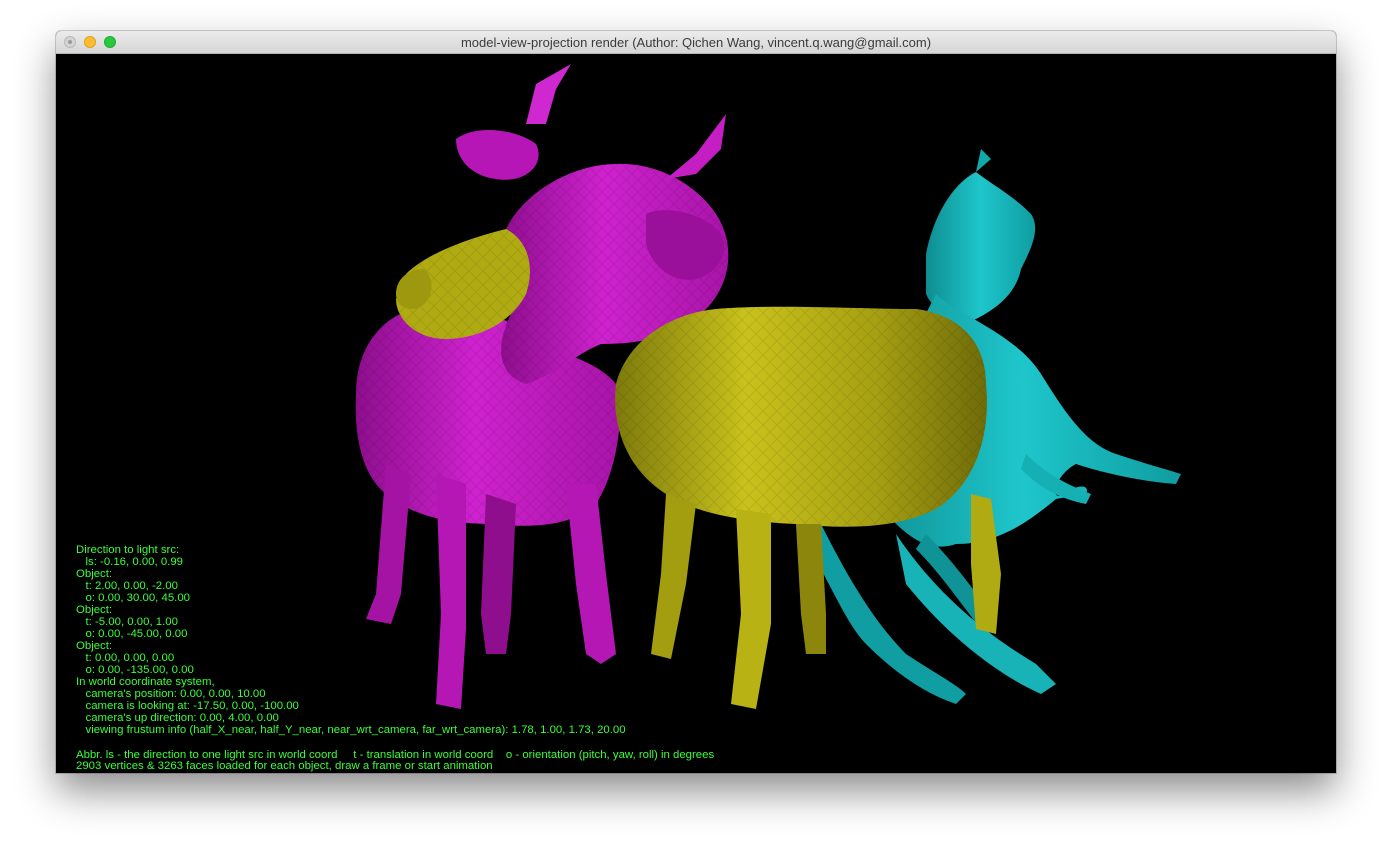  I want to click on hud-line: In world coordinate system,, so click(145, 682).